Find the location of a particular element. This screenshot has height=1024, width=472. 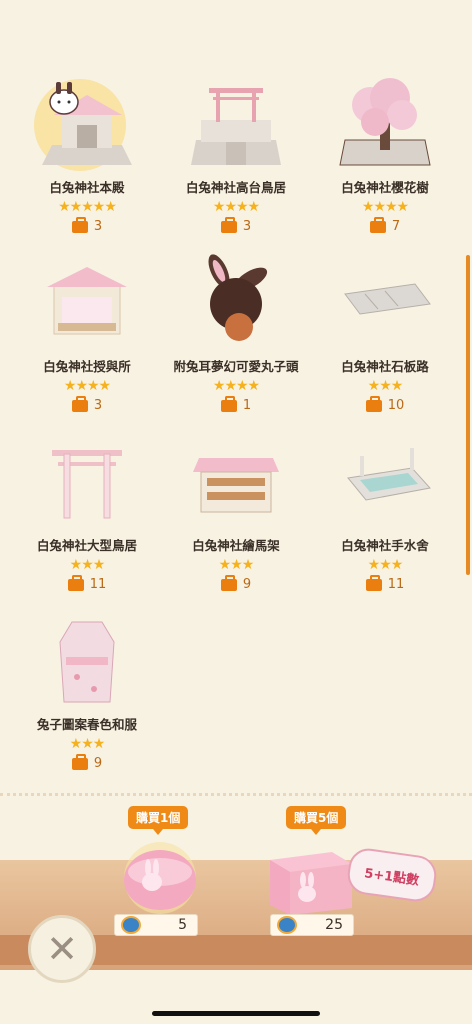

item-card: 白兔神社繪馬架 ★★★ 9 is located at coordinates (236, 511).